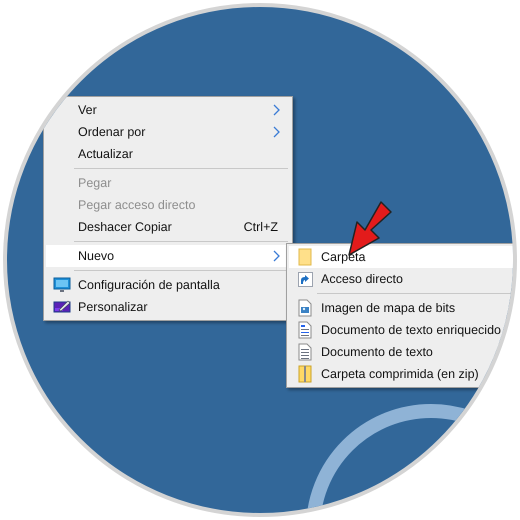 The width and height of the screenshot is (520, 520). What do you see at coordinates (62, 285) in the screenshot?
I see `monitor-icon` at bounding box center [62, 285].